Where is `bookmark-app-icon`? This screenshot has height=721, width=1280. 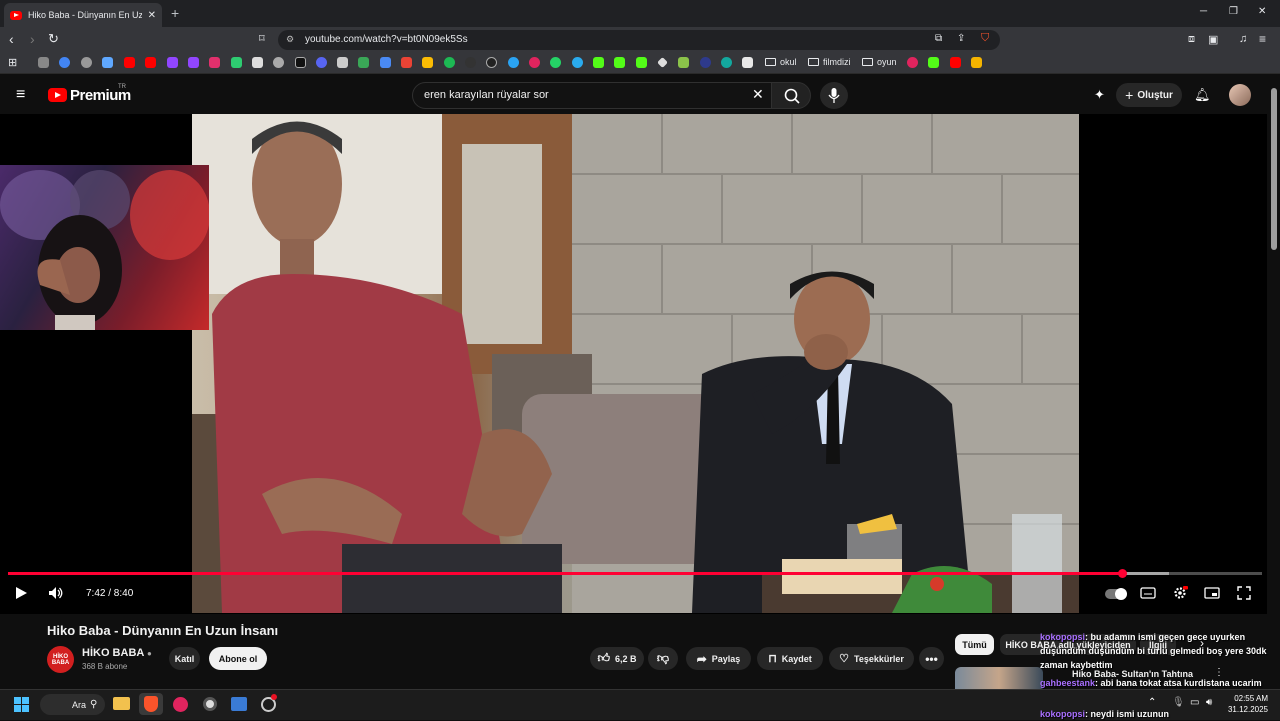
bookmark-app-icon is located at coordinates (470, 62).